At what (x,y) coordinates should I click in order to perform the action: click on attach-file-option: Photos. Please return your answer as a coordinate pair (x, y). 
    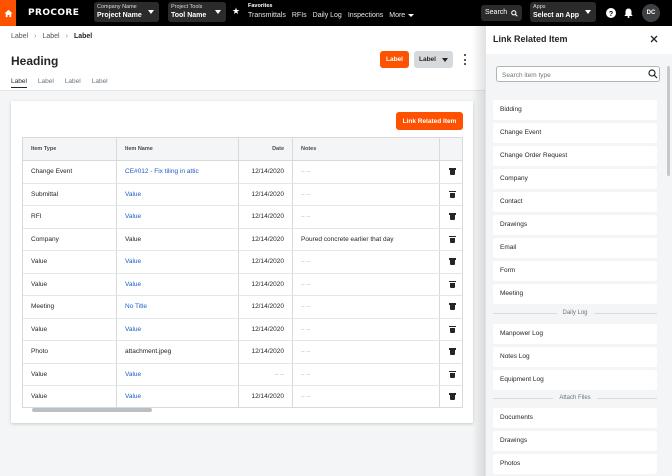
    Looking at the image, I should click on (575, 464).